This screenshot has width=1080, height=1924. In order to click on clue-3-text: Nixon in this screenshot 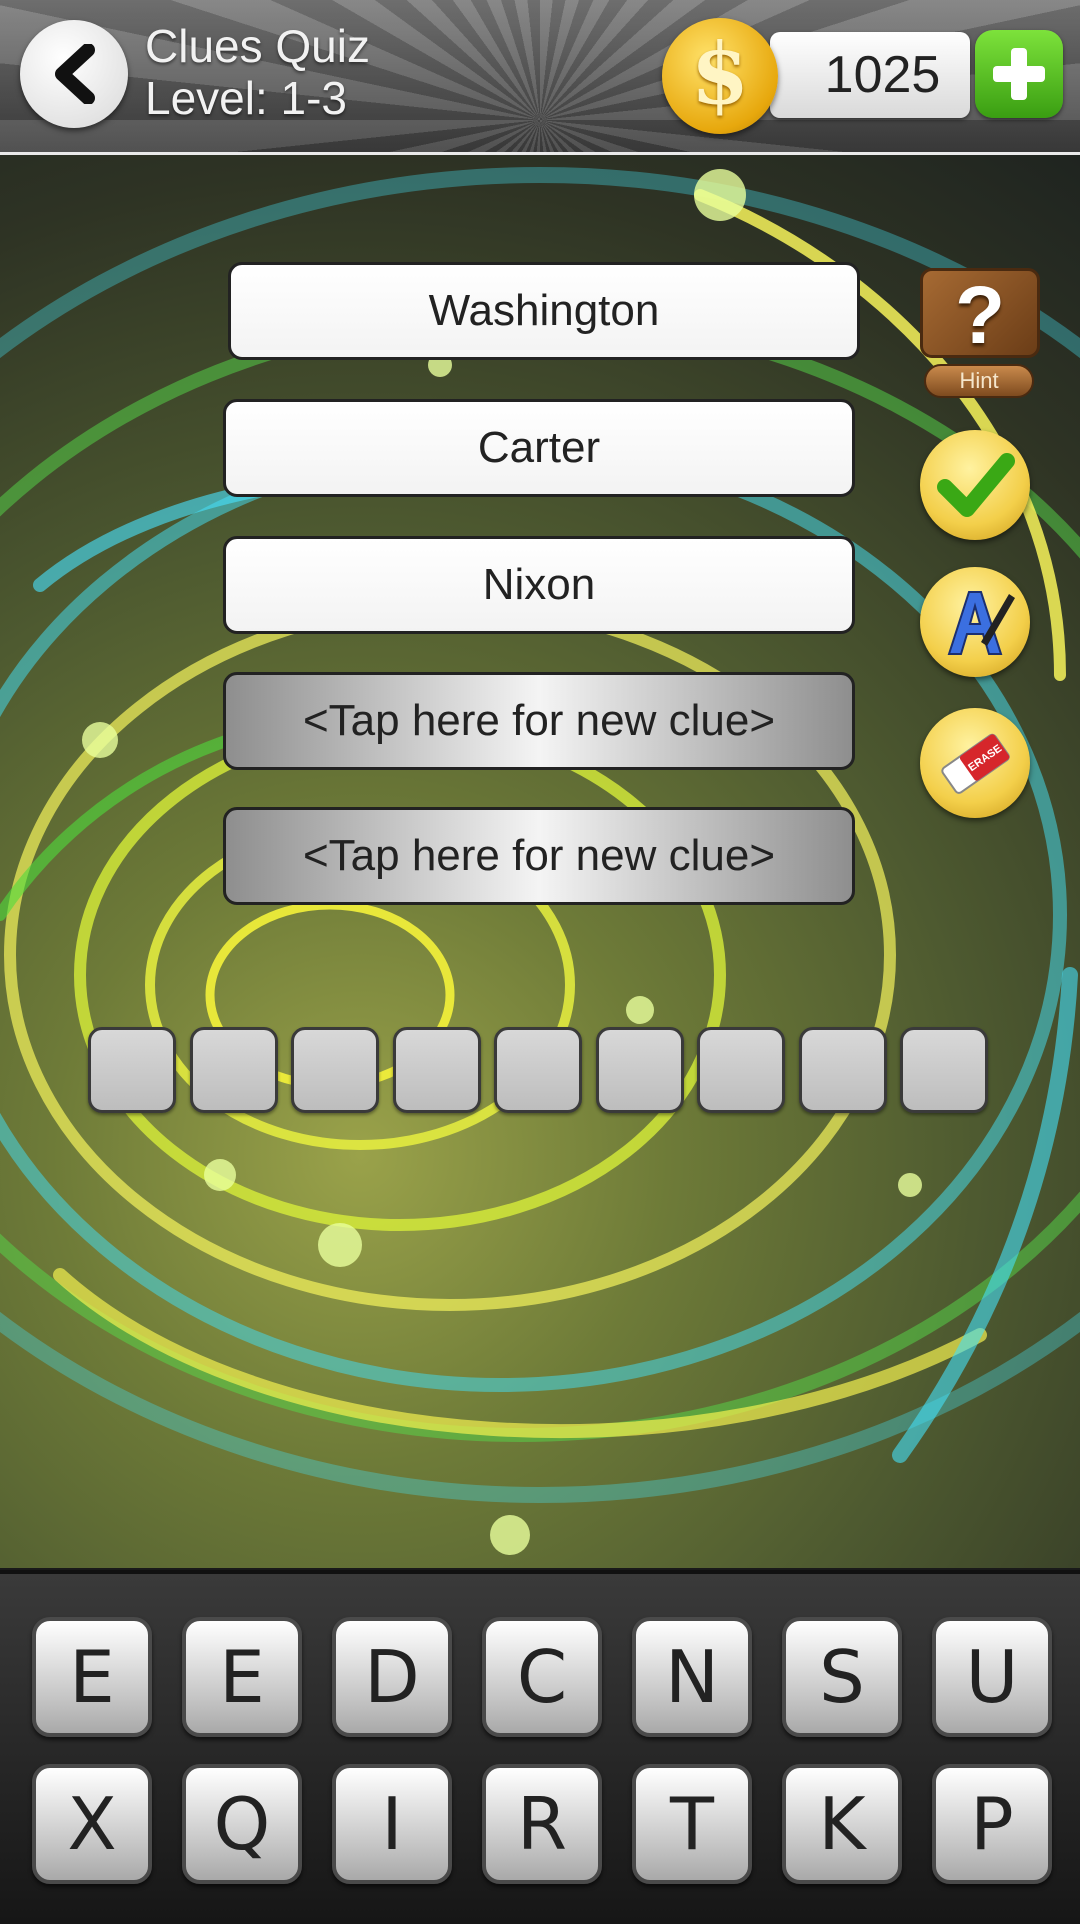, I will do `click(539, 584)`.